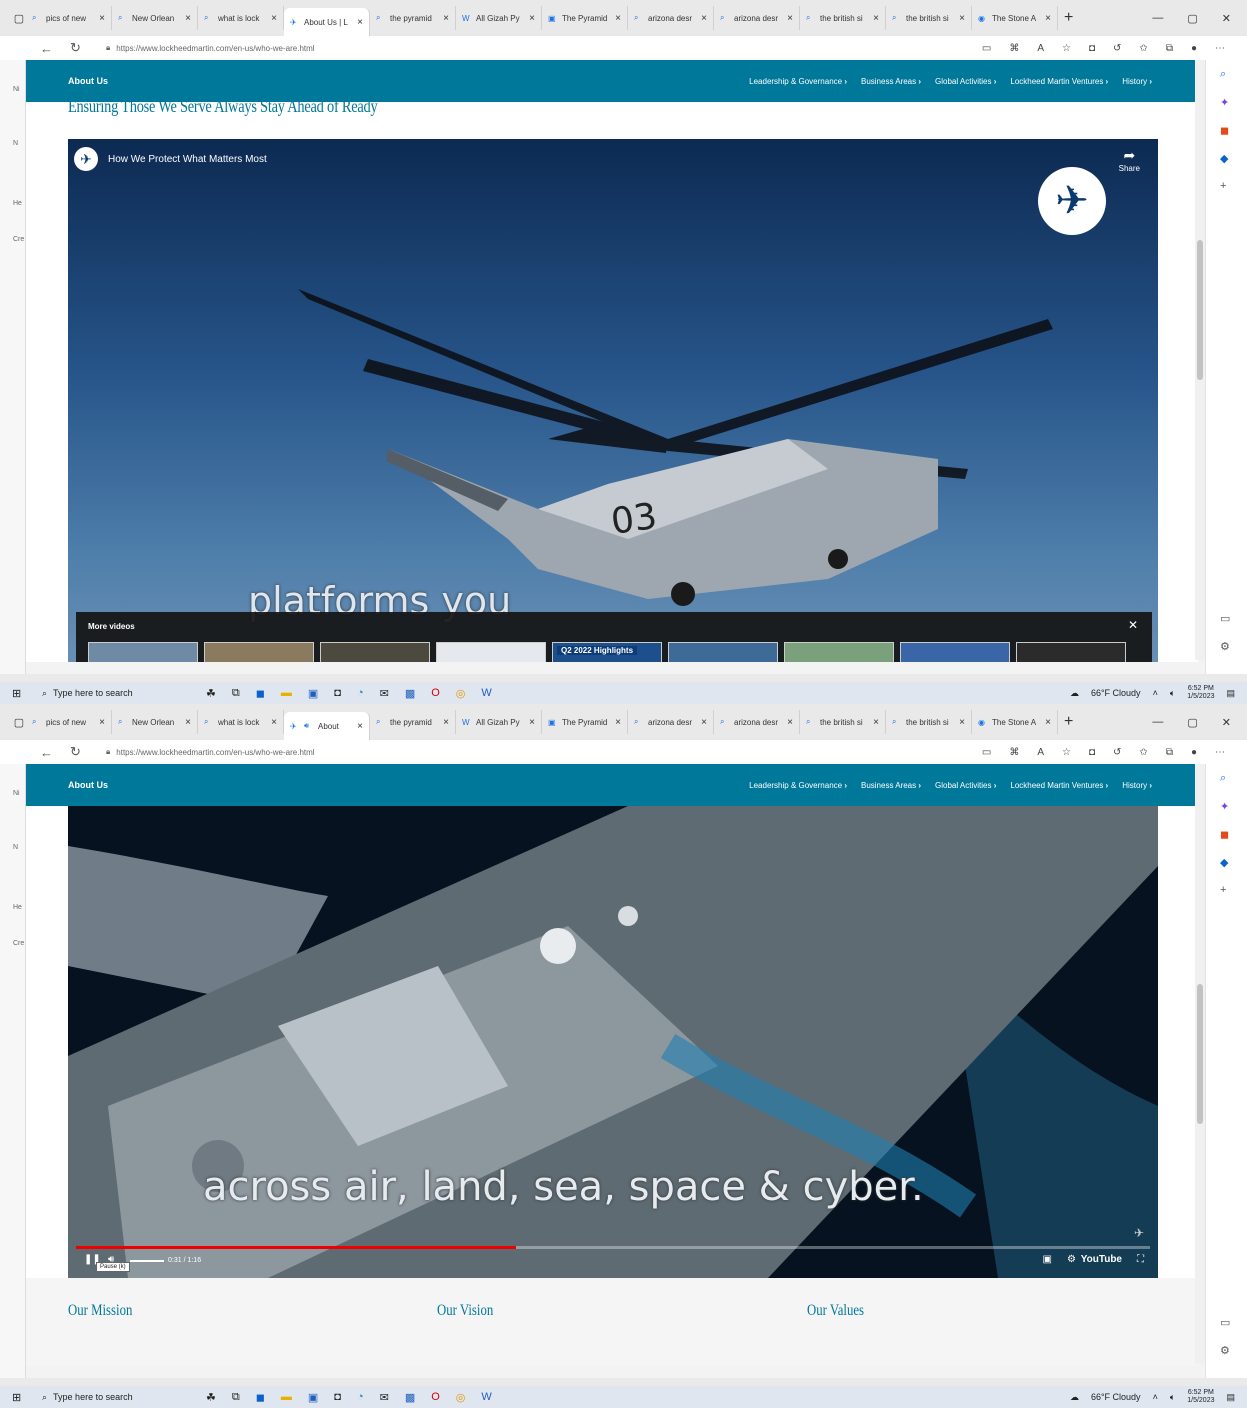  I want to click on more-icon: ⋯, so click(1220, 752).